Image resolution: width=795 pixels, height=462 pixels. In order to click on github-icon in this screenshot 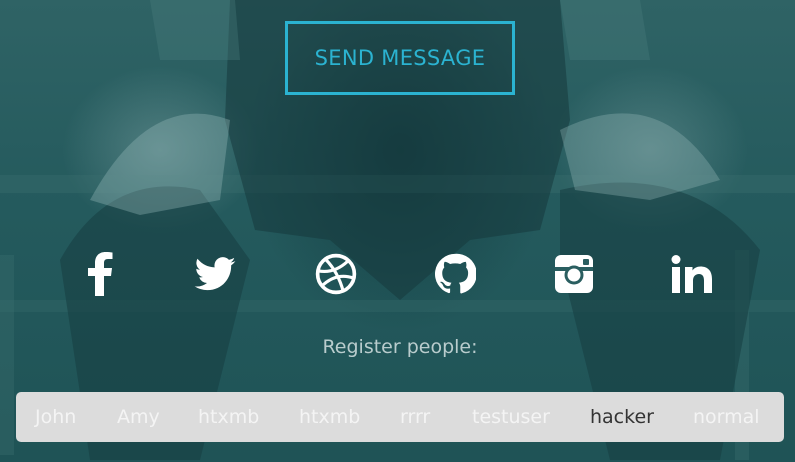, I will do `click(455, 274)`.